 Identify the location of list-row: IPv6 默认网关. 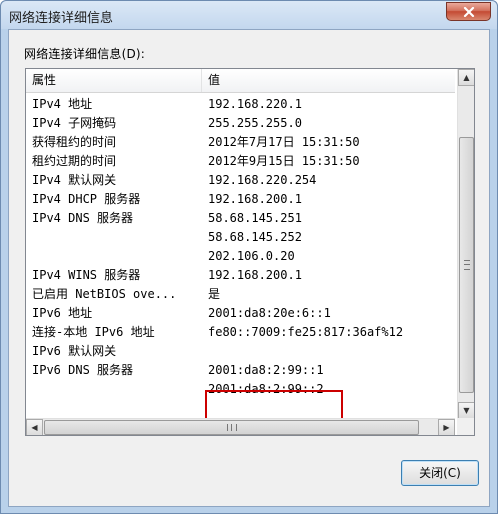
(240, 351).